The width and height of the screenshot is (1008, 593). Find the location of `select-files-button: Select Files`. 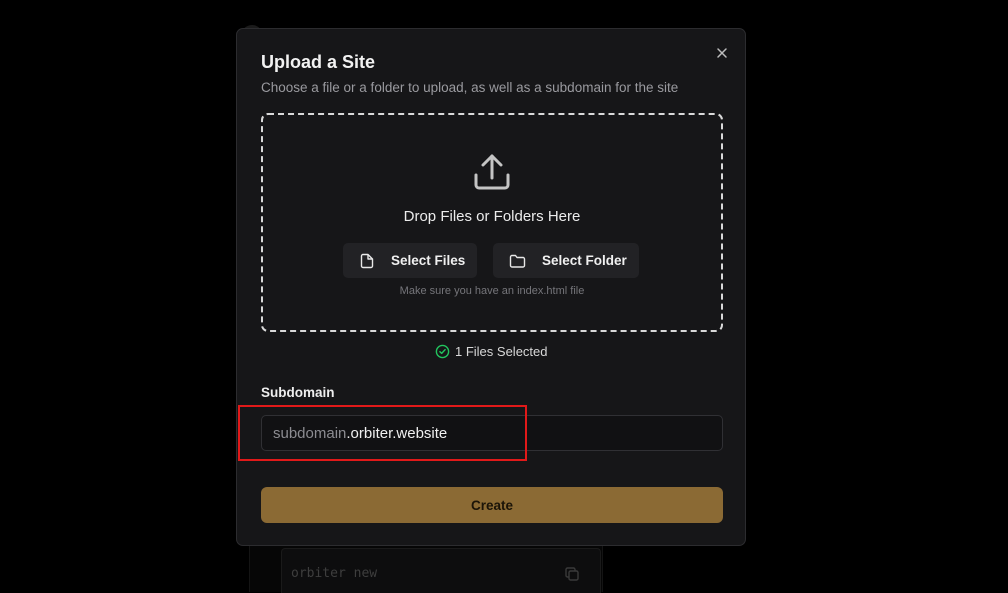

select-files-button: Select Files is located at coordinates (410, 260).